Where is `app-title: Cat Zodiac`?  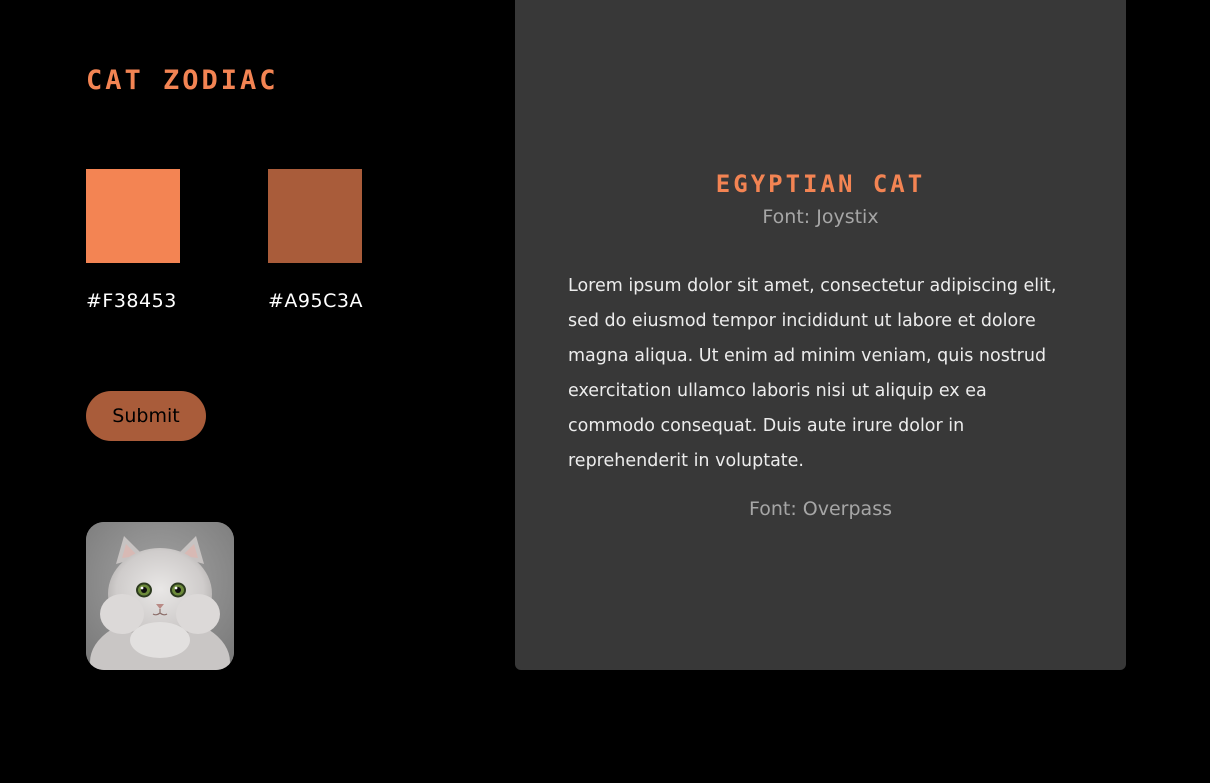 app-title: Cat Zodiac is located at coordinates (182, 80).